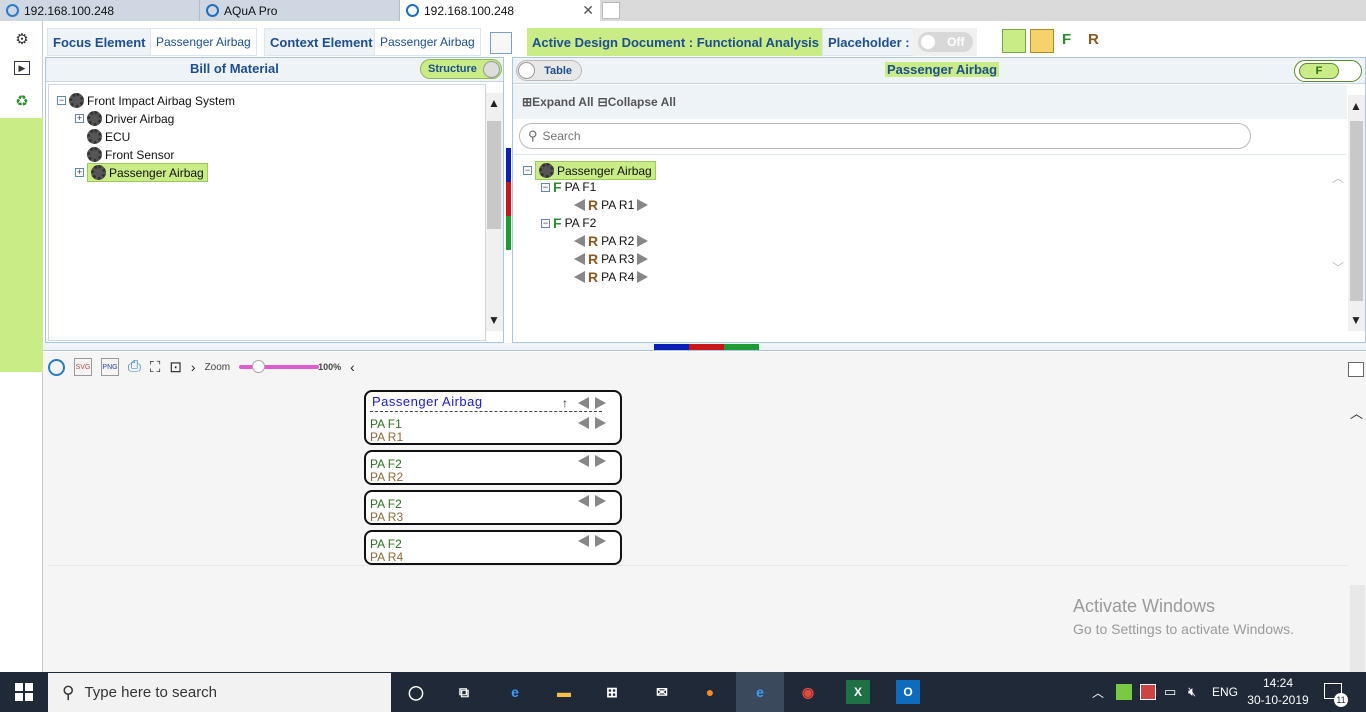 The height and width of the screenshot is (712, 1366). Describe the element at coordinates (146, 100) in the screenshot. I see `tree-item: − Front Impact Airbag System` at that location.